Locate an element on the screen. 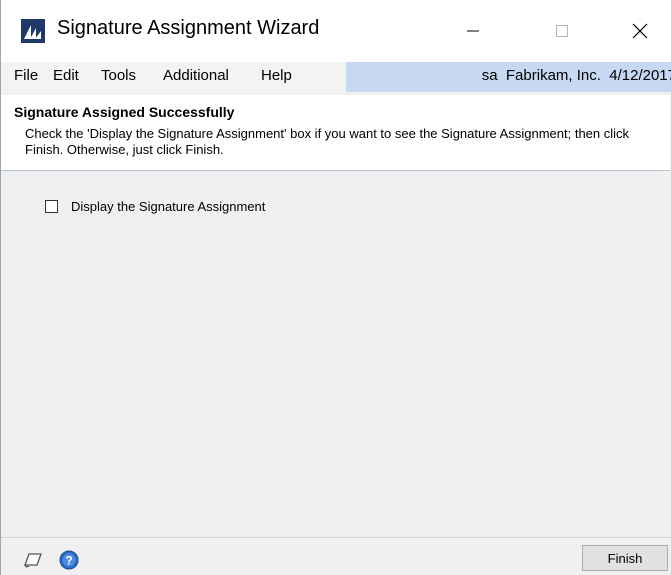  menu-help: Help is located at coordinates (276, 75).